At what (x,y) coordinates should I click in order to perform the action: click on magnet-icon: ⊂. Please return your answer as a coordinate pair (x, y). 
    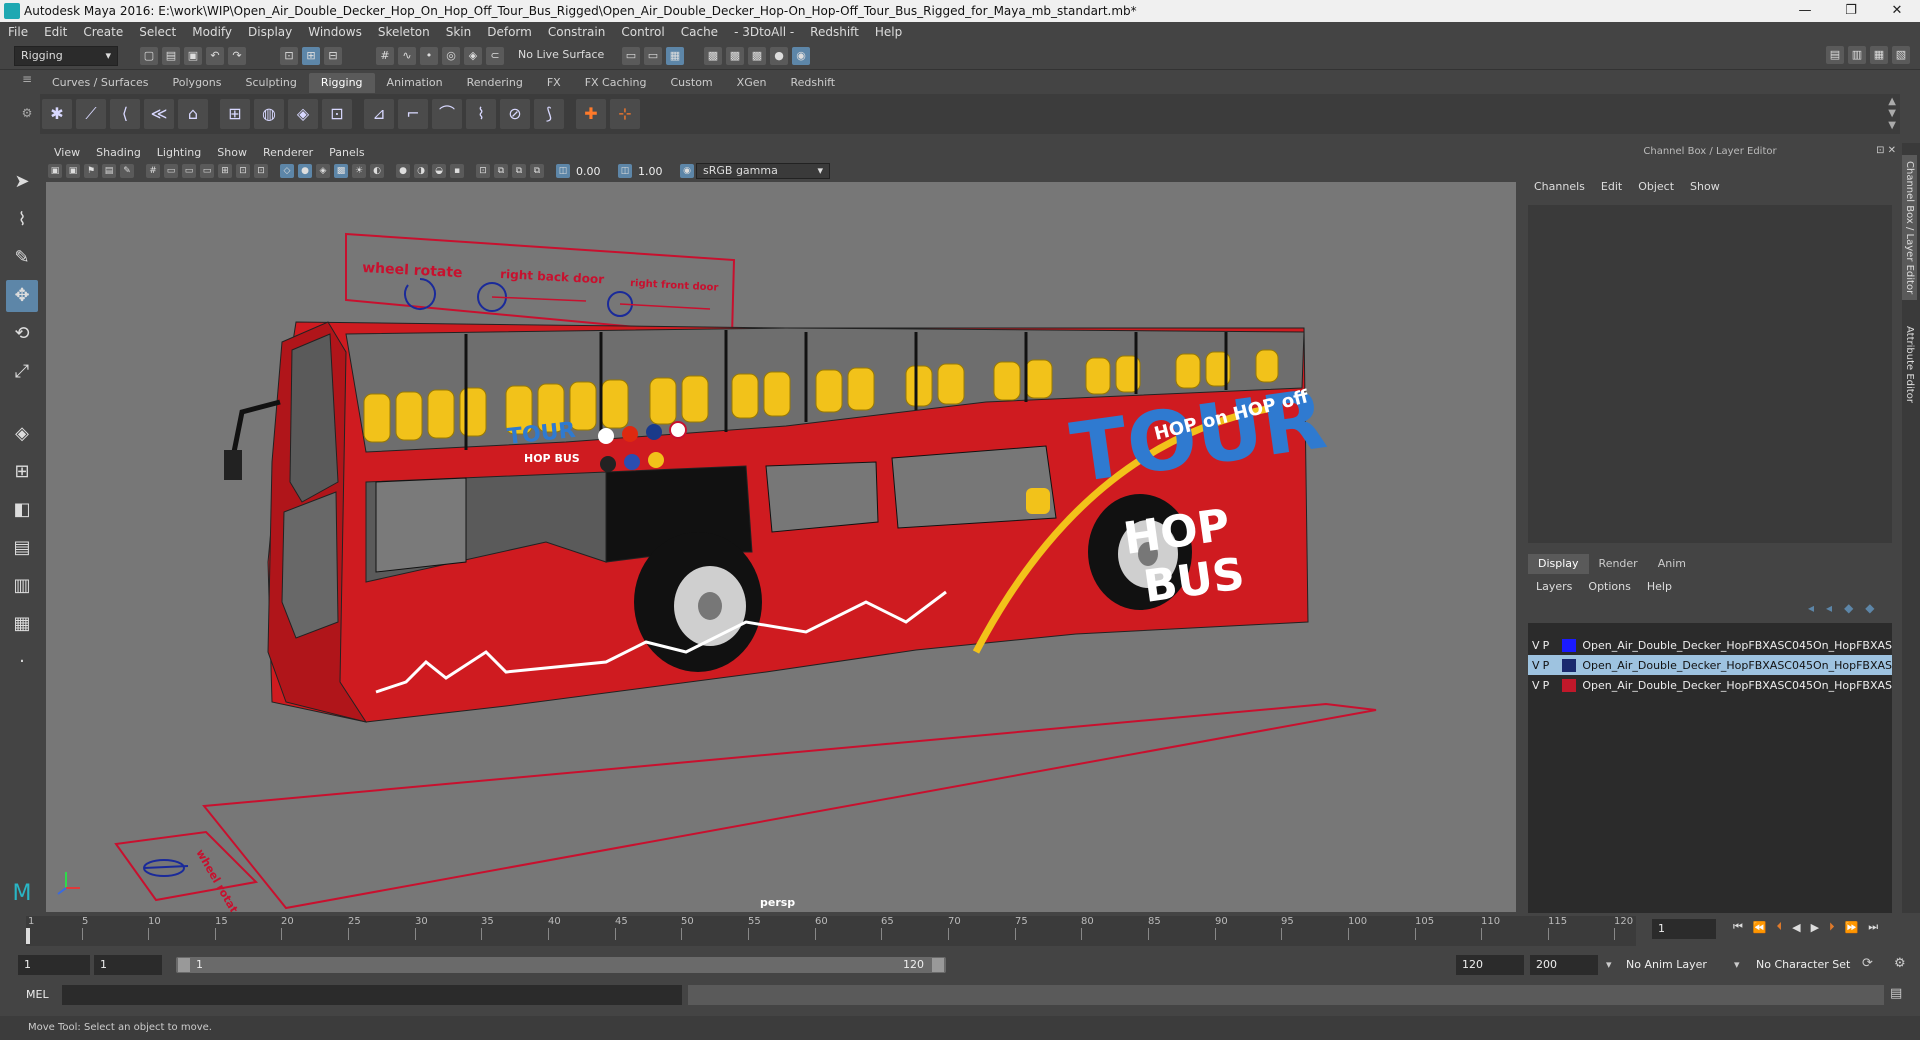
    Looking at the image, I should click on (495, 55).